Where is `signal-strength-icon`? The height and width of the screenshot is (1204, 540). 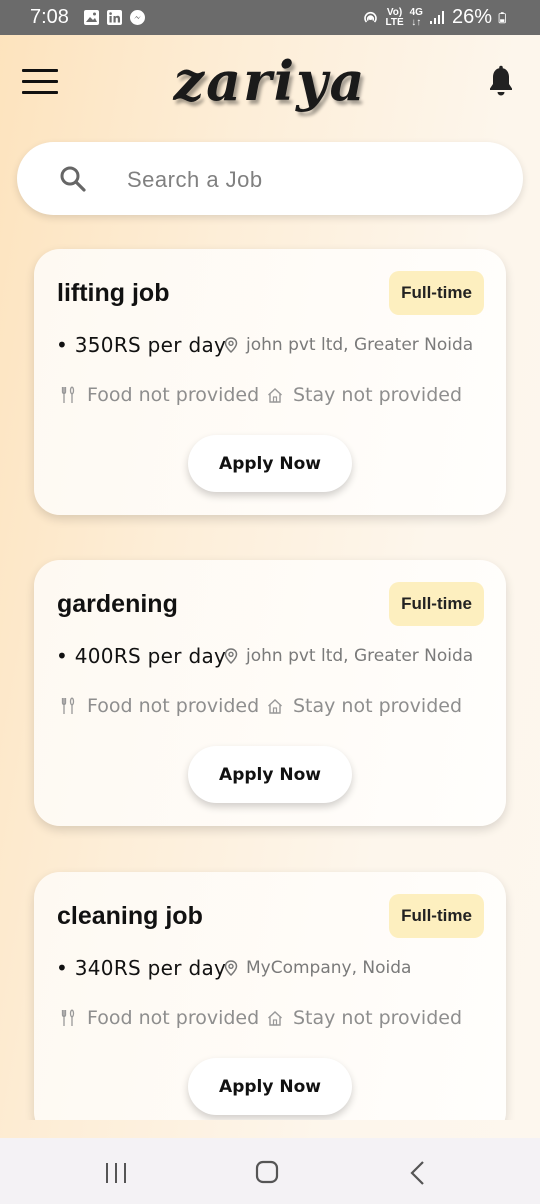 signal-strength-icon is located at coordinates (436, 17).